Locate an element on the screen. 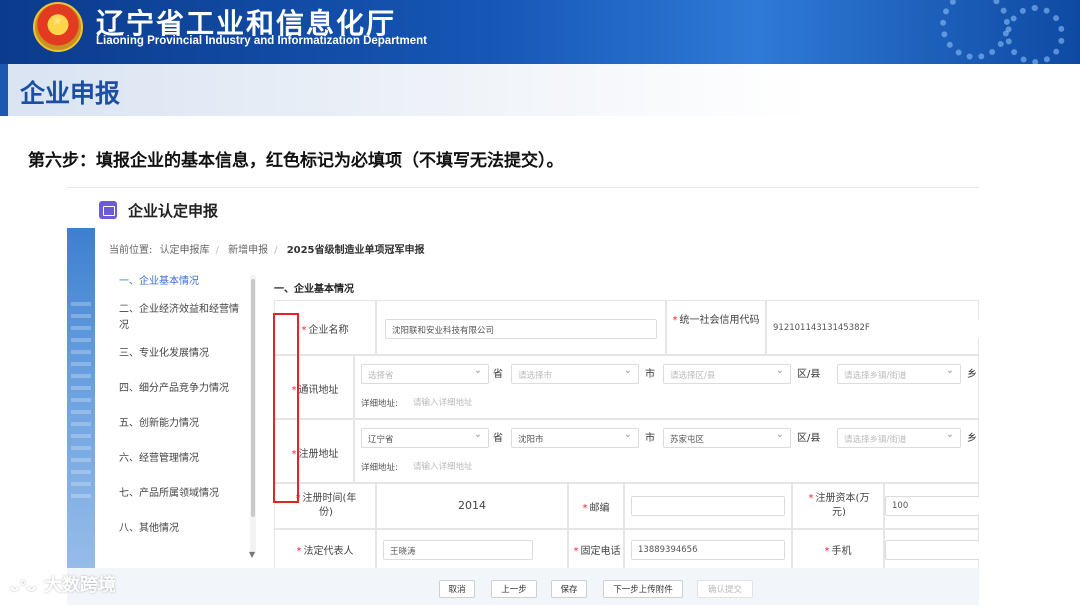 The image size is (1080, 607). reg-capital-input: 100 is located at coordinates (932, 506).